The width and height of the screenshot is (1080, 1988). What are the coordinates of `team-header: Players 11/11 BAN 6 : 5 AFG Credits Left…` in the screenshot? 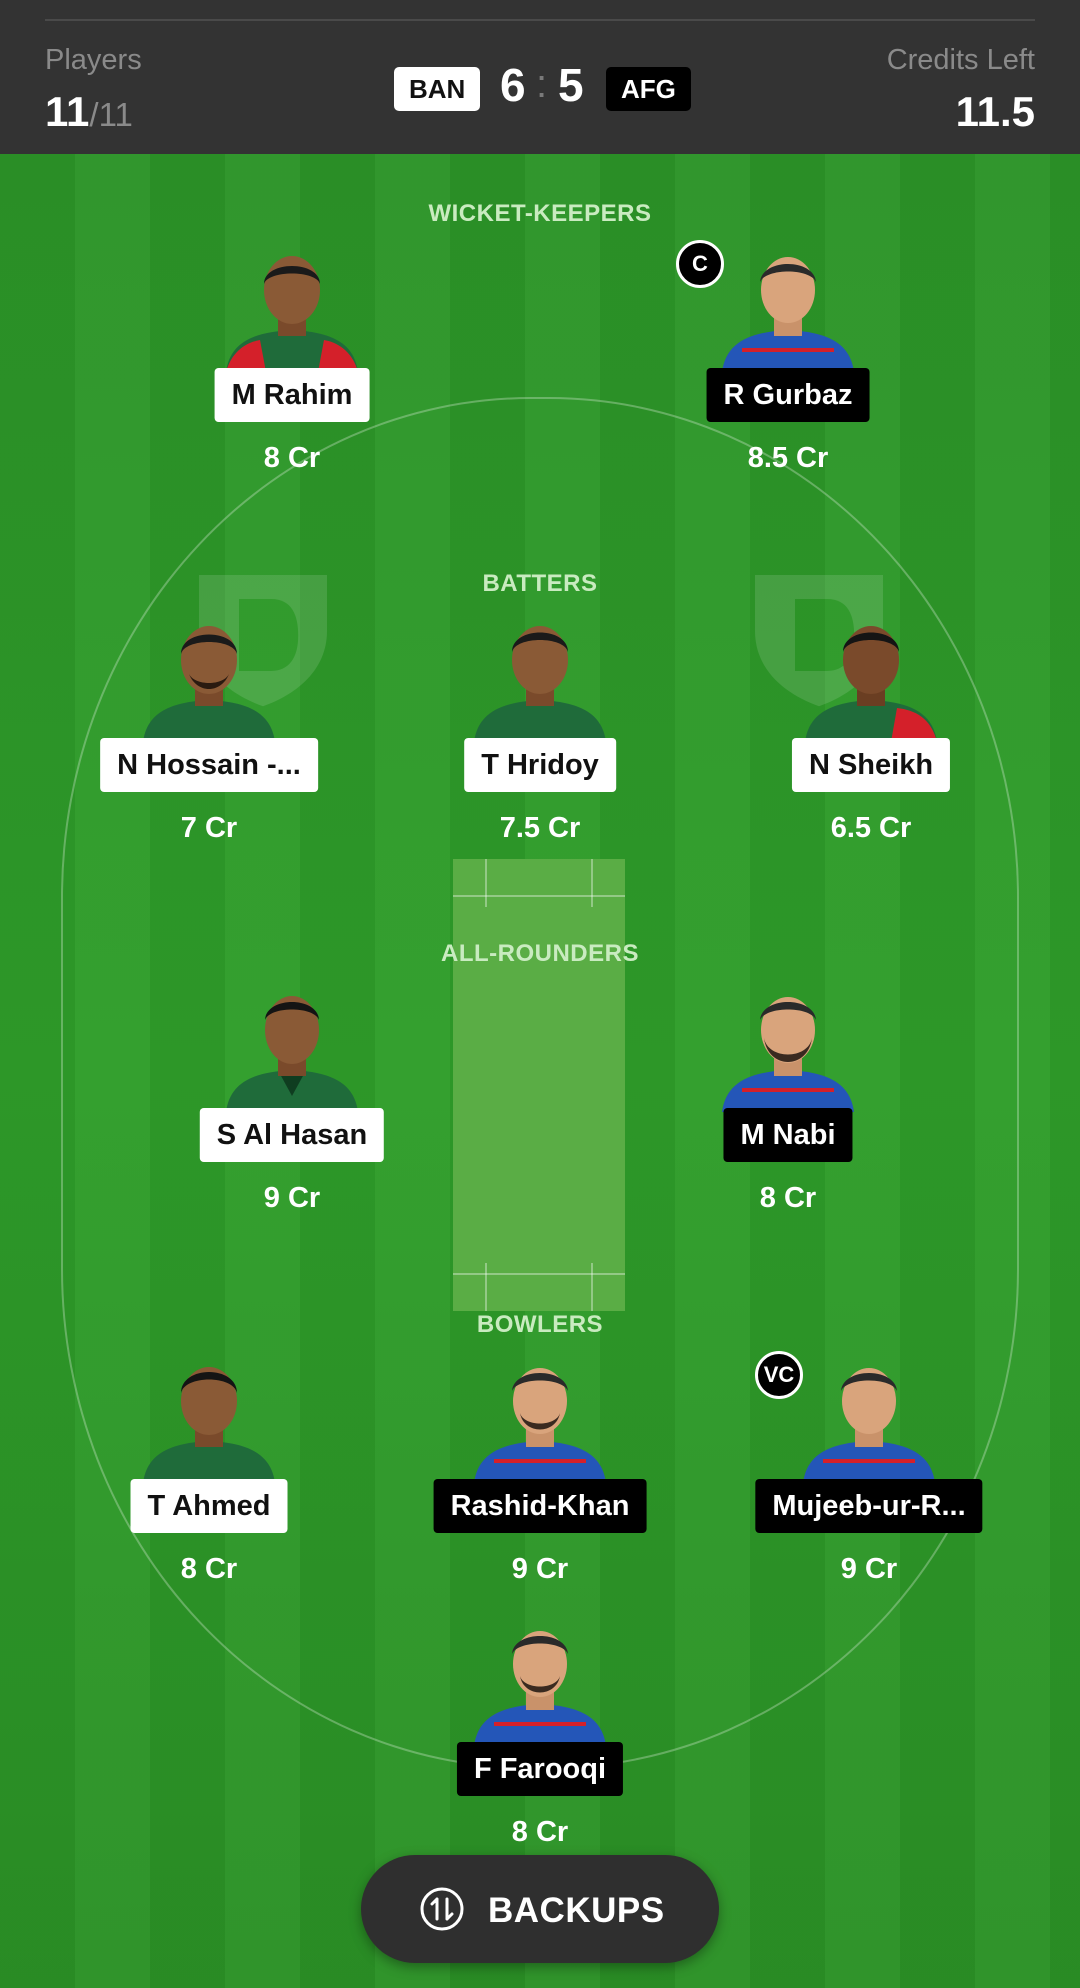 It's located at (540, 77).